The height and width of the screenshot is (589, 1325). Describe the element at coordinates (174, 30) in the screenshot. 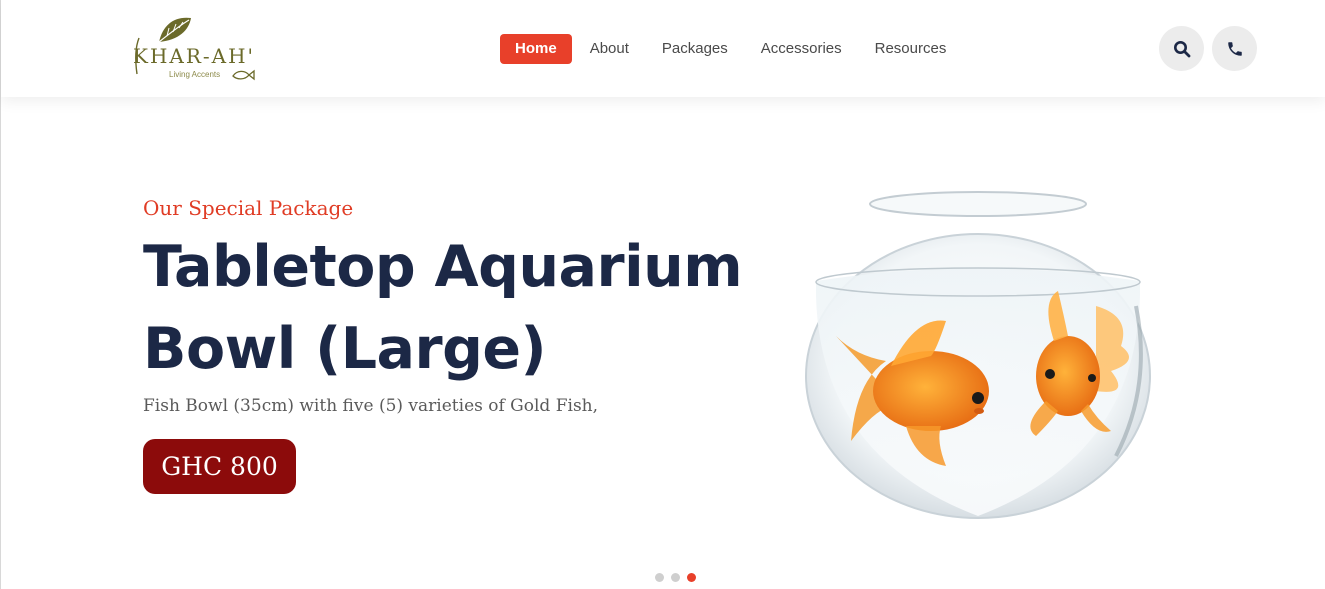

I see `leaf-icon` at that location.